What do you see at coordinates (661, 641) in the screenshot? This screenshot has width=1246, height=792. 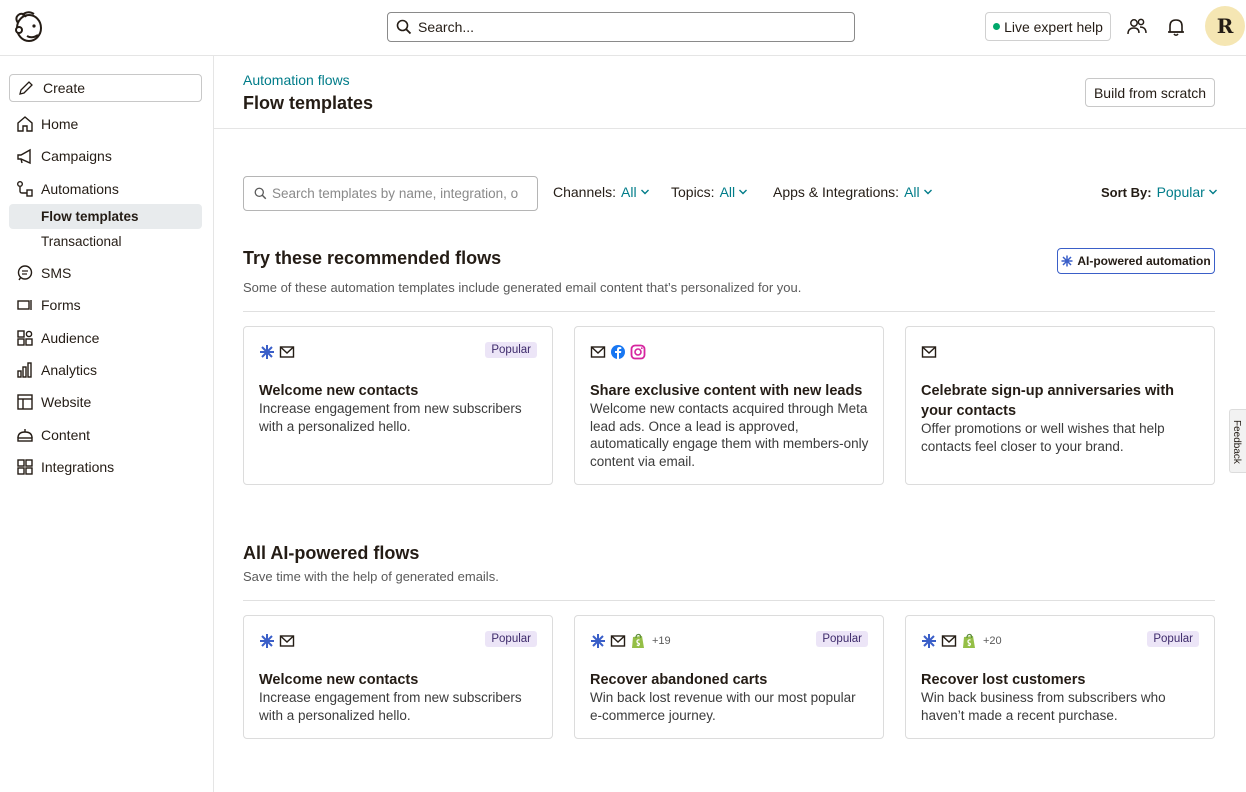 I see `more-integrations-count: +19` at bounding box center [661, 641].